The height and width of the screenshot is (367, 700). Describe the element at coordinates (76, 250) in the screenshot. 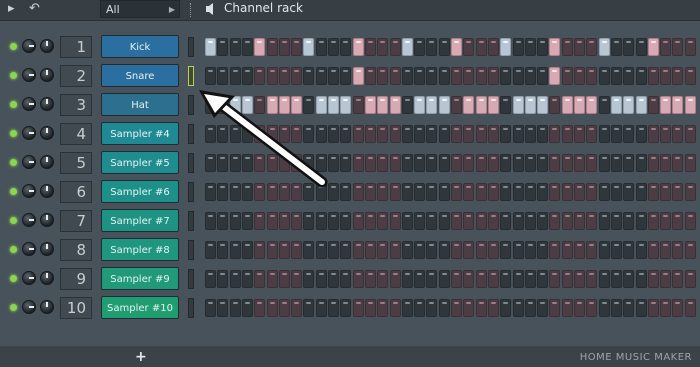

I see `mixer-track-number: 8` at that location.